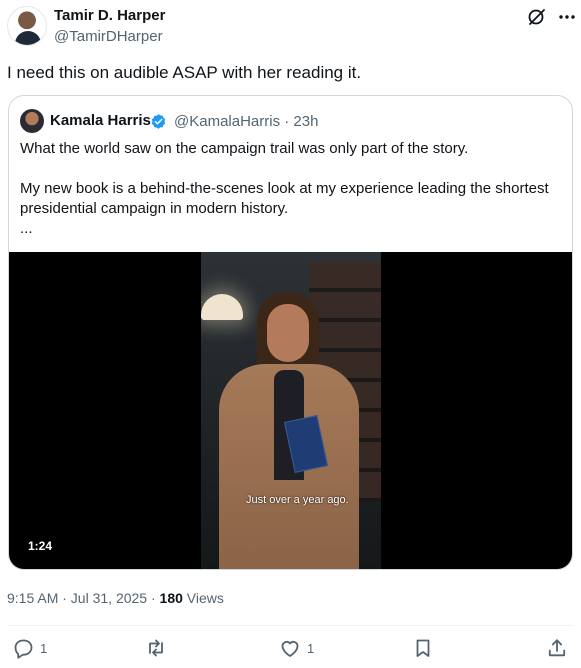 The width and height of the screenshot is (581, 668). Describe the element at coordinates (311, 648) in the screenshot. I see `like-count: 1` at that location.